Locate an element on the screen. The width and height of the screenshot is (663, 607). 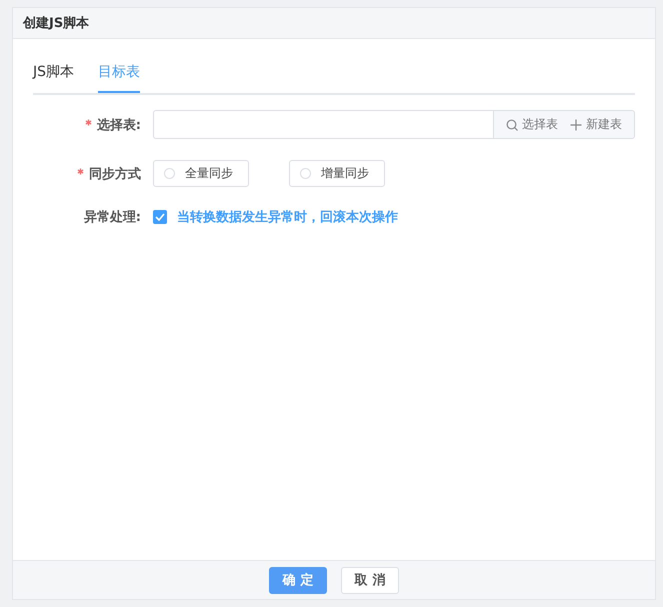
cancel-button: 取 消 is located at coordinates (370, 580).